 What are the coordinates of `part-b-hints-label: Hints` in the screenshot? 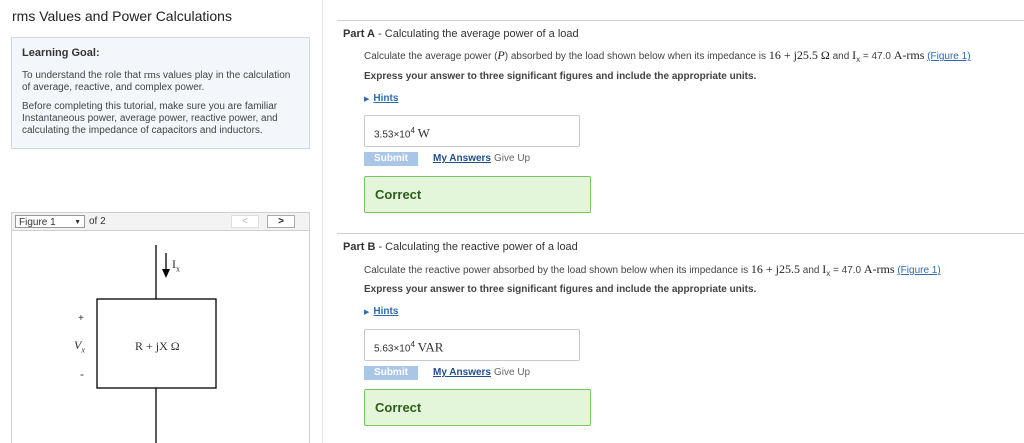 It's located at (386, 311).